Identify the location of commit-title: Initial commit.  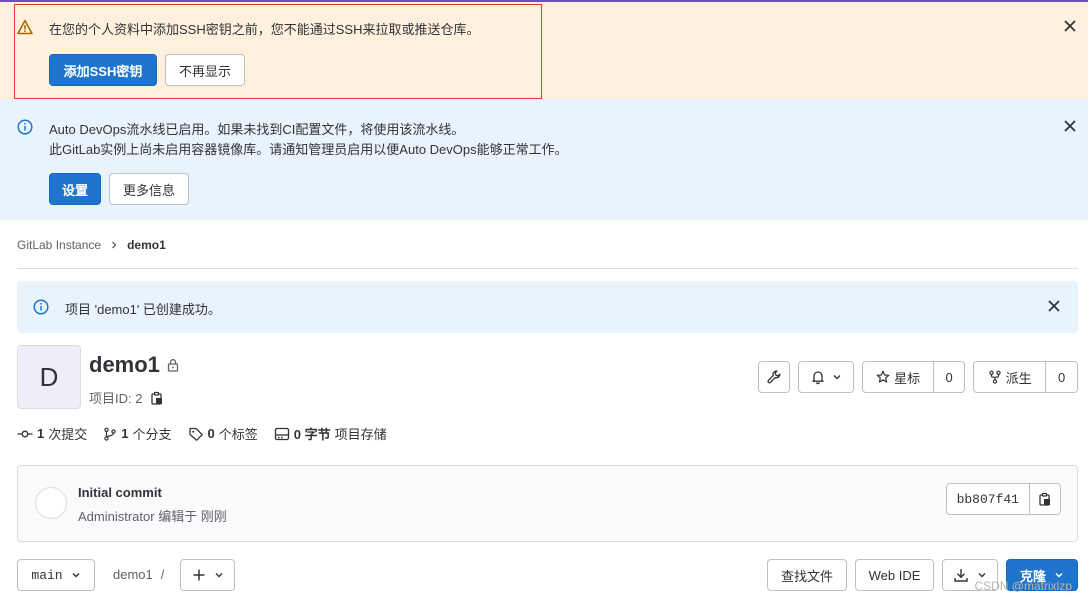
(120, 492).